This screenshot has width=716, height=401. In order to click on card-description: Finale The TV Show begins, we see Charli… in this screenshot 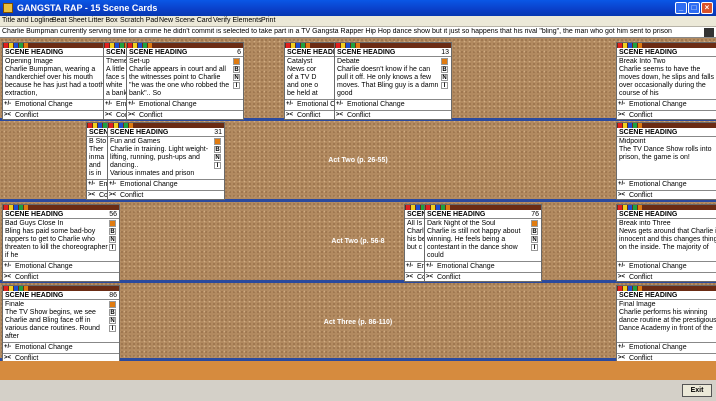, I will do `click(56, 321)`.